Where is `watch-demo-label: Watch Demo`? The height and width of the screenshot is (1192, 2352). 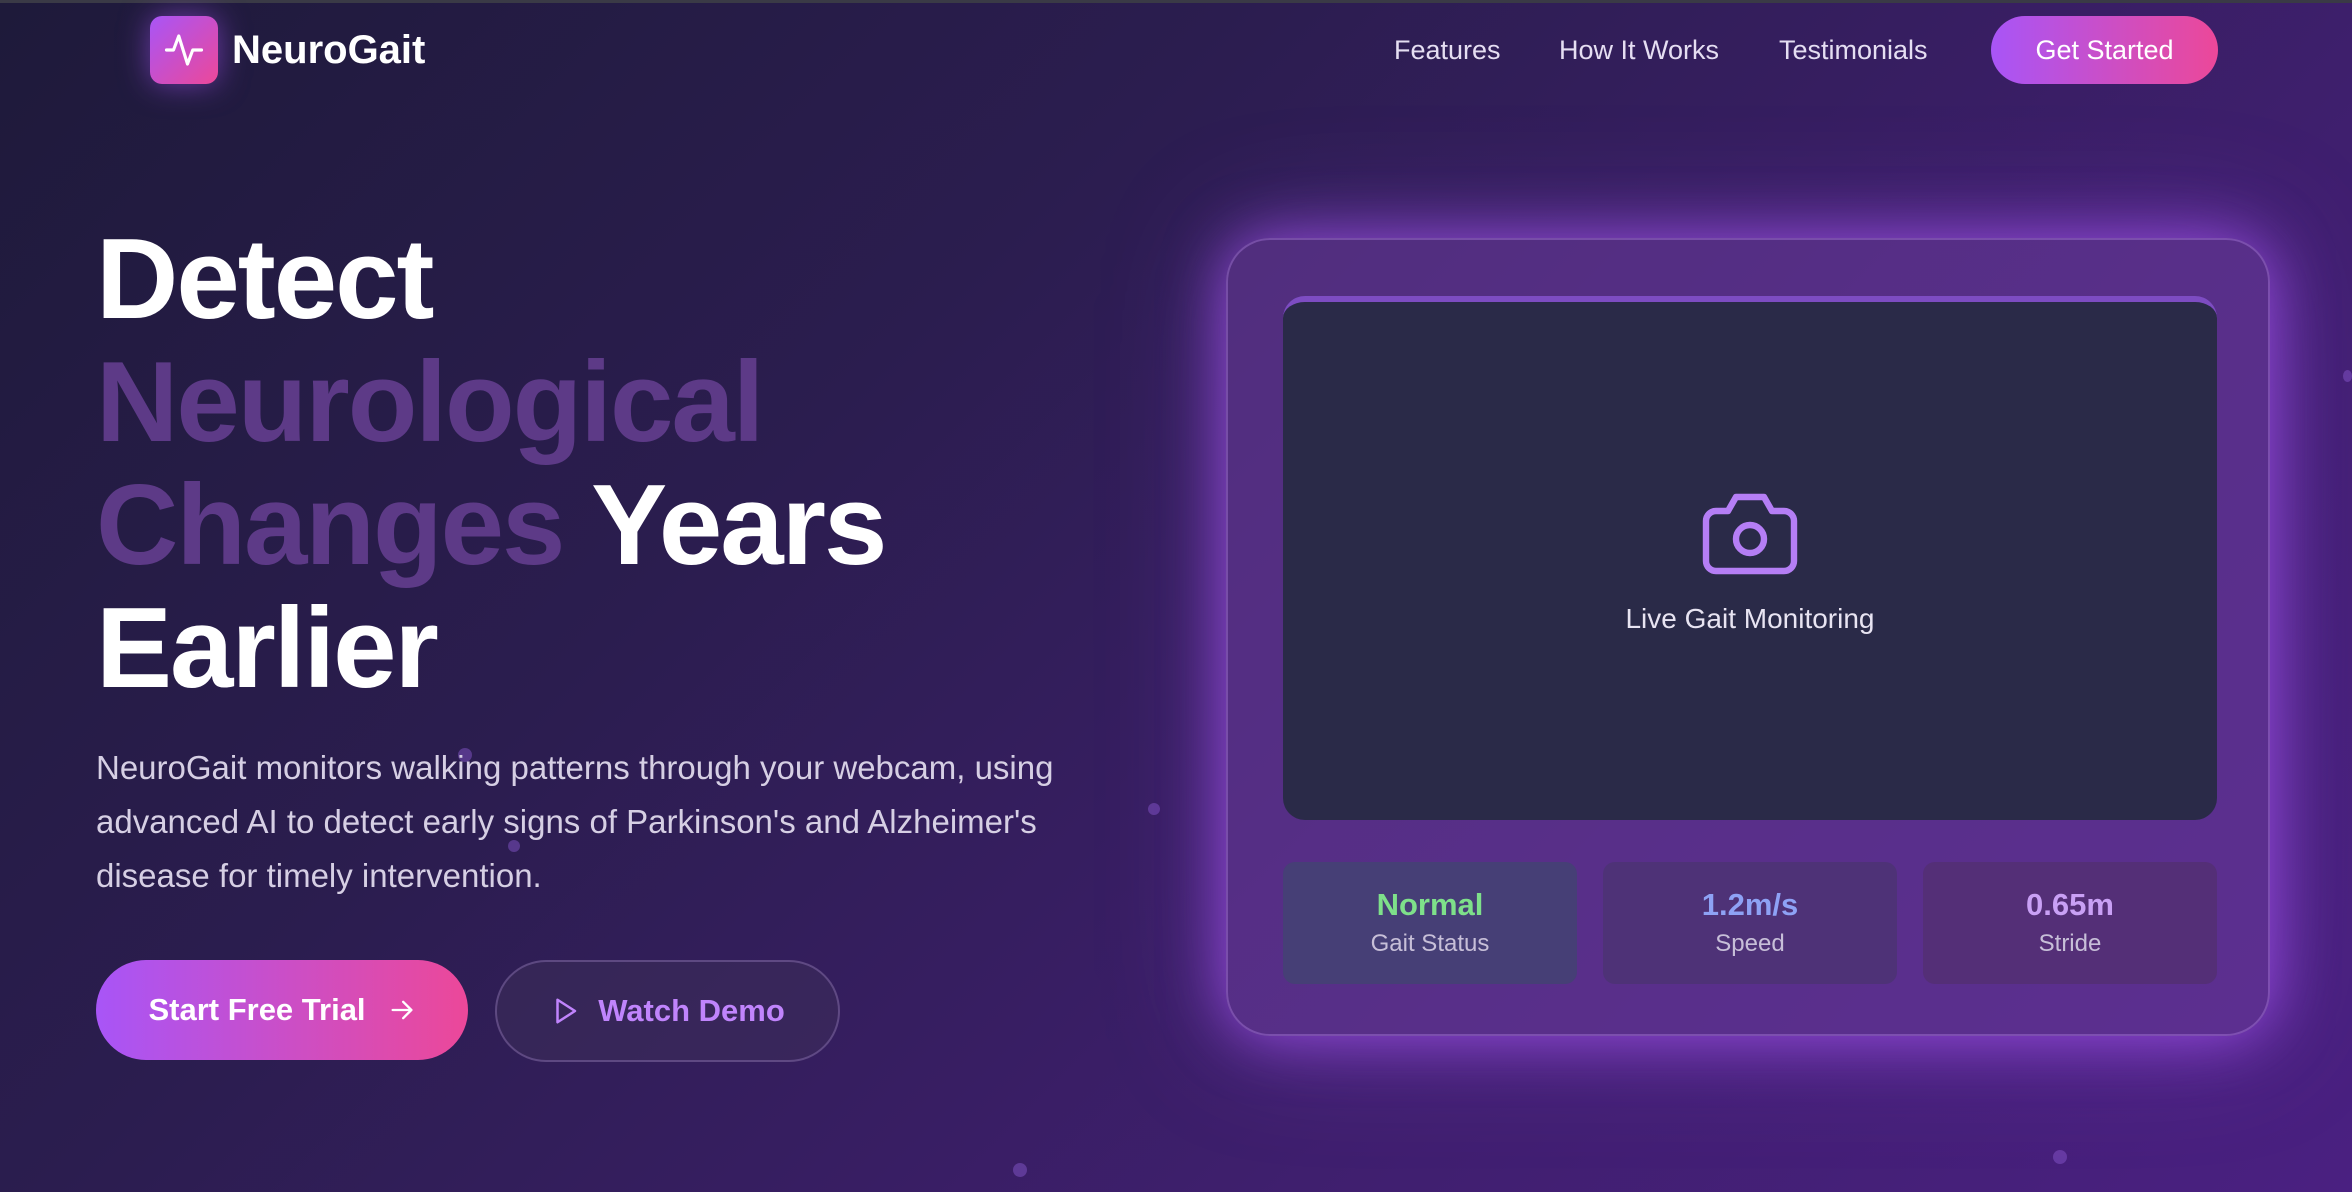 watch-demo-label: Watch Demo is located at coordinates (691, 1010).